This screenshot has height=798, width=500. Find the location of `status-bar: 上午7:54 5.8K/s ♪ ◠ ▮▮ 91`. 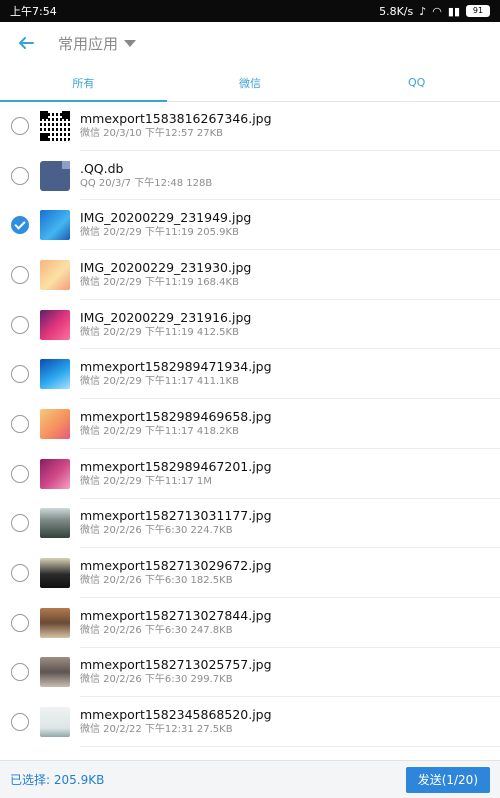

status-bar: 上午7:54 5.8K/s ♪ ◠ ▮▮ 91 is located at coordinates (250, 11).